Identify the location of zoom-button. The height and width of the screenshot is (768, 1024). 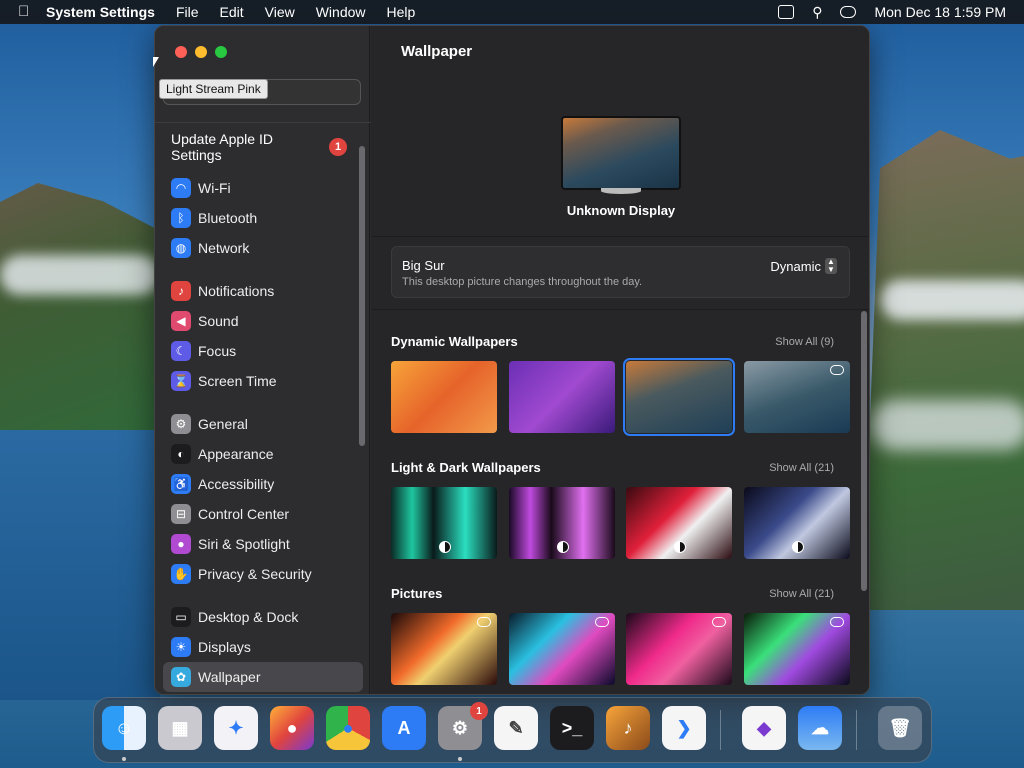
(221, 52).